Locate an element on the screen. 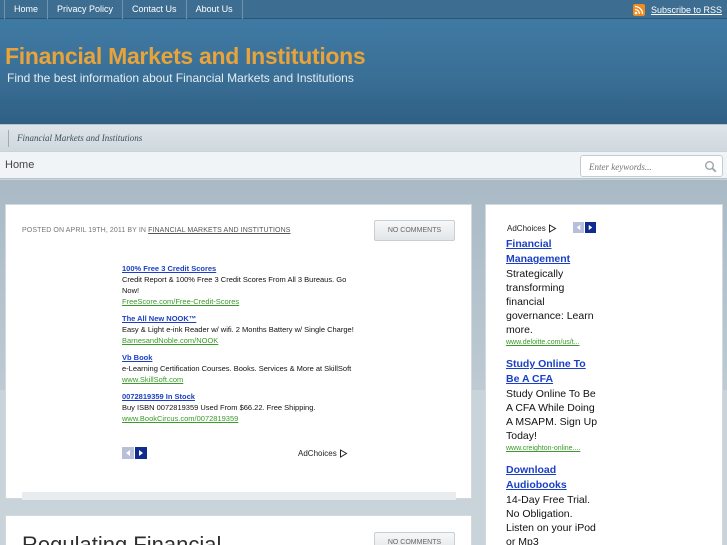  top-nav: Home Privacy Policy Contact Us About Us is located at coordinates (123, 9).